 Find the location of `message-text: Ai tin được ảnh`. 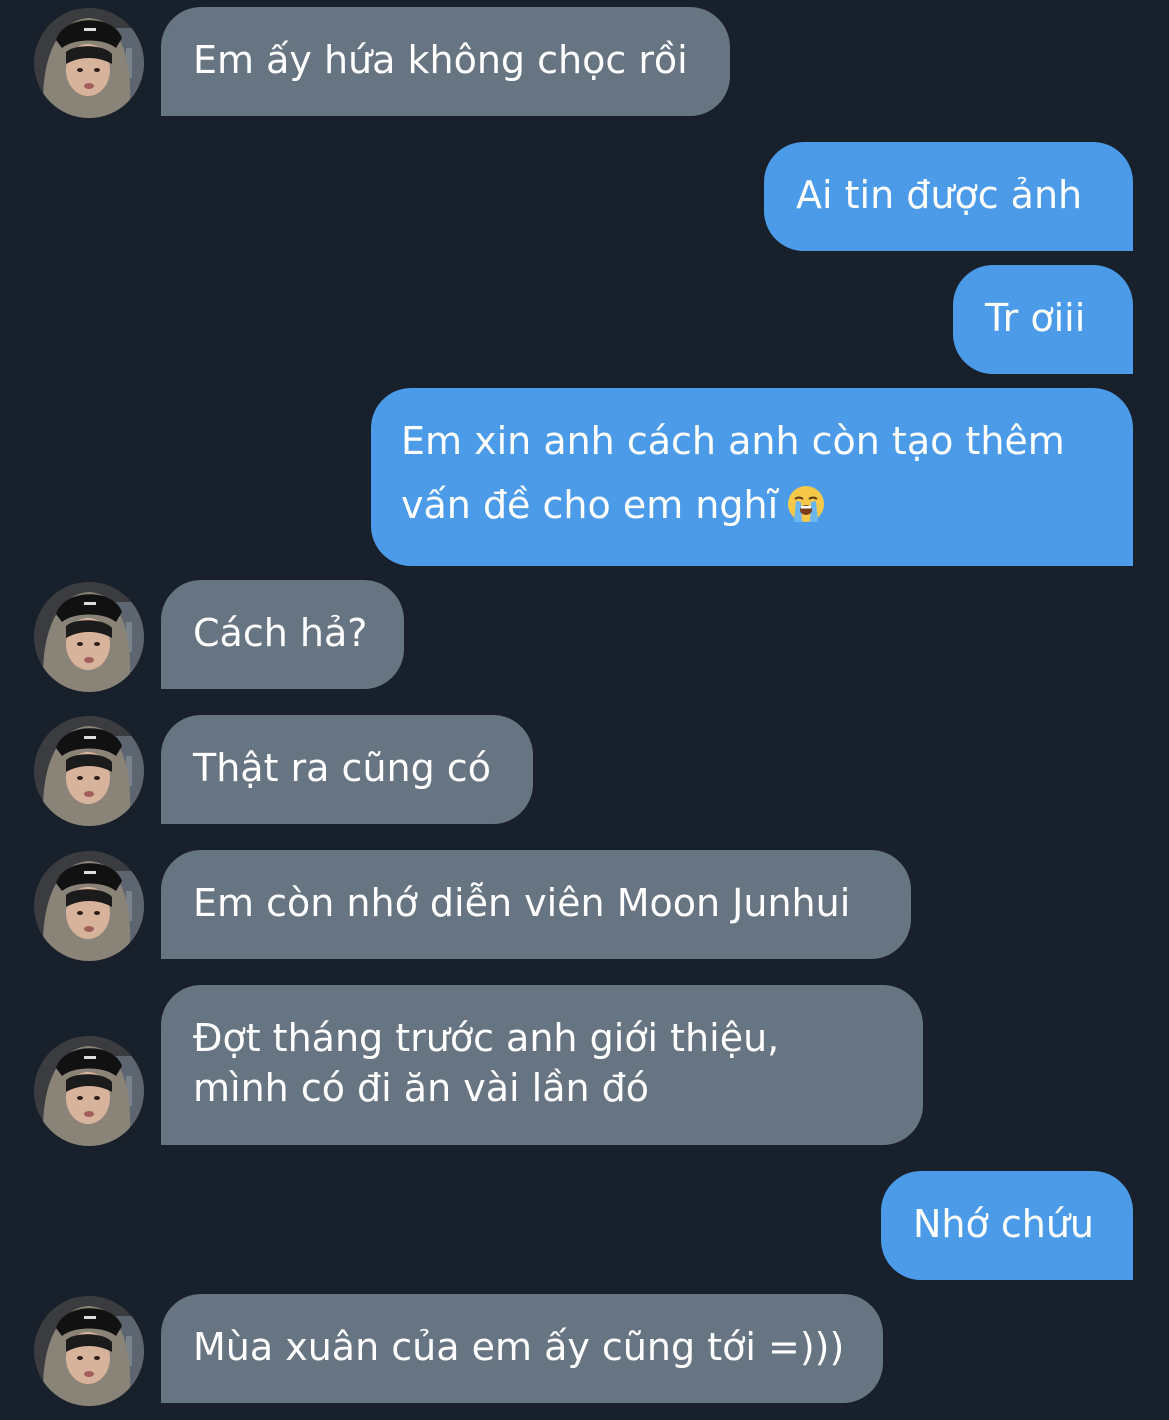

message-text: Ai tin được ảnh is located at coordinates (939, 195).